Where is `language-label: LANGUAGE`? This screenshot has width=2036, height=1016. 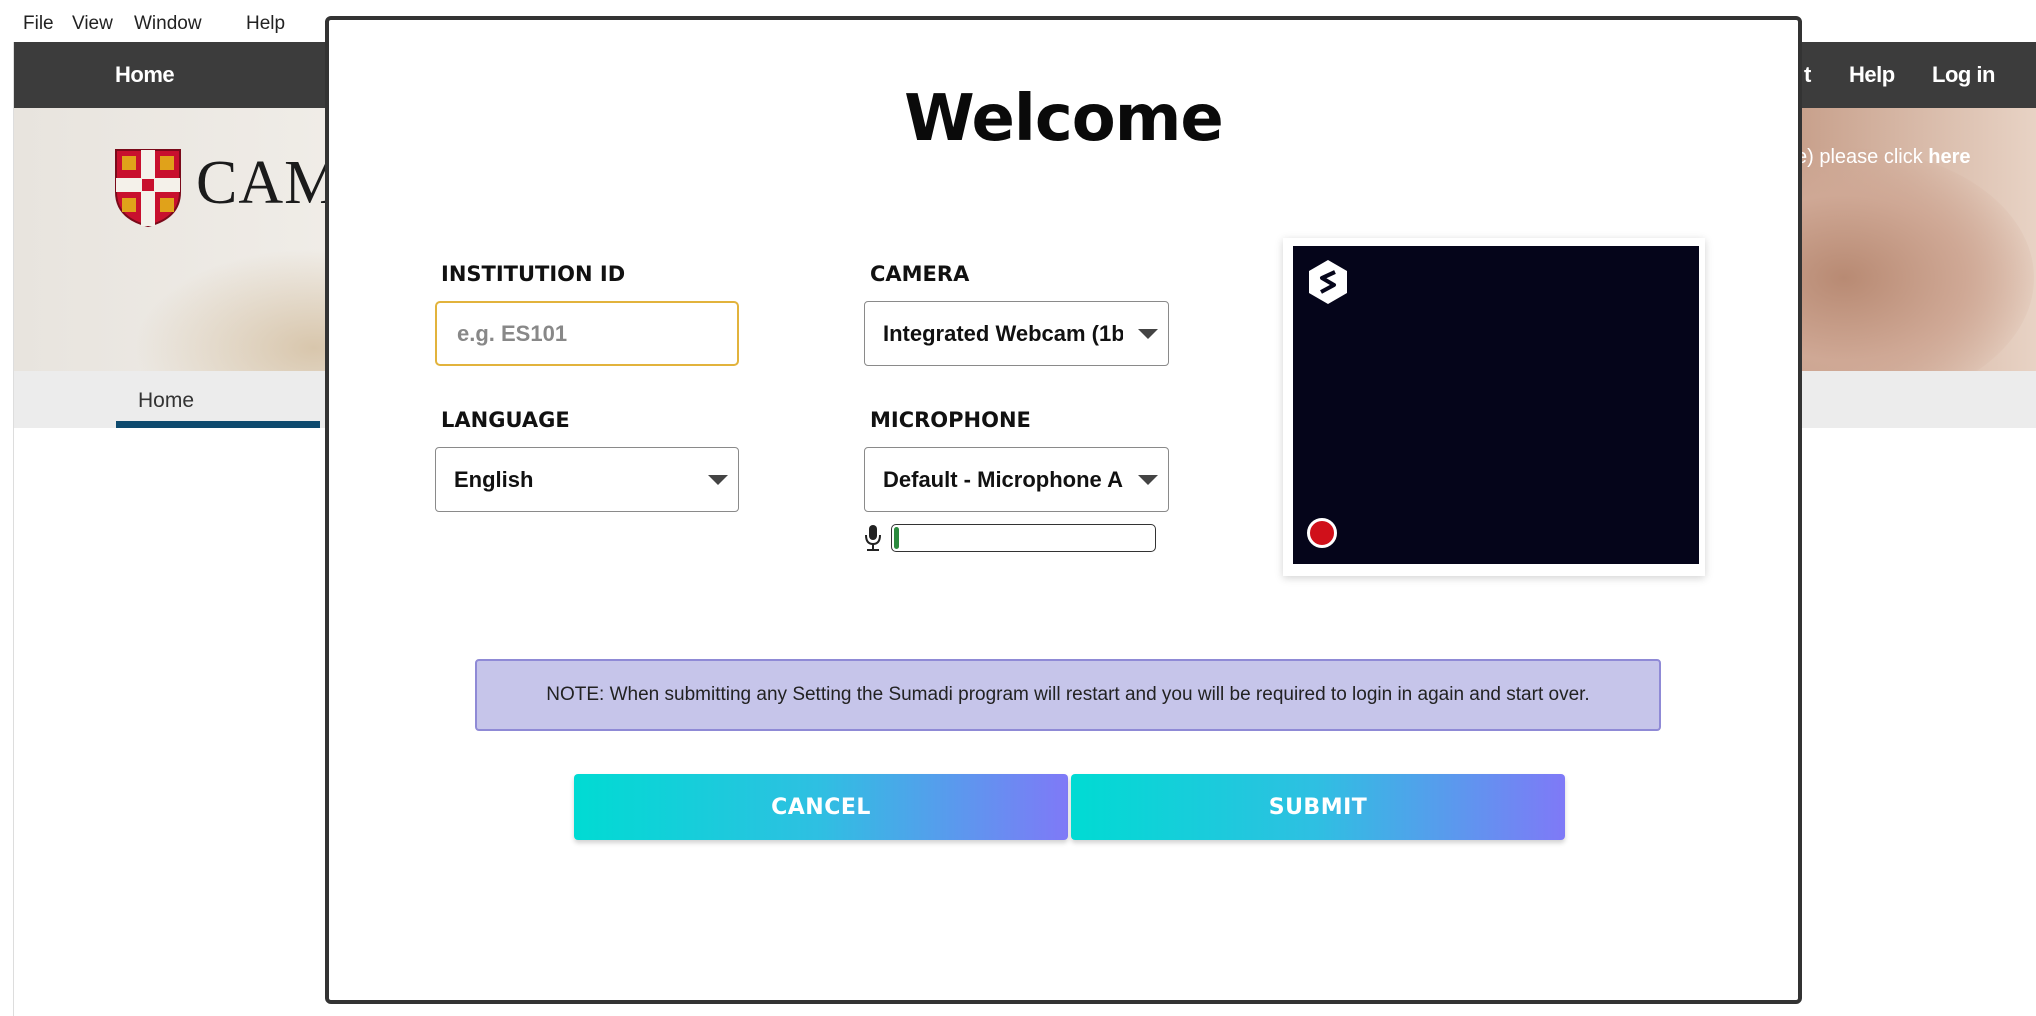 language-label: LANGUAGE is located at coordinates (505, 420).